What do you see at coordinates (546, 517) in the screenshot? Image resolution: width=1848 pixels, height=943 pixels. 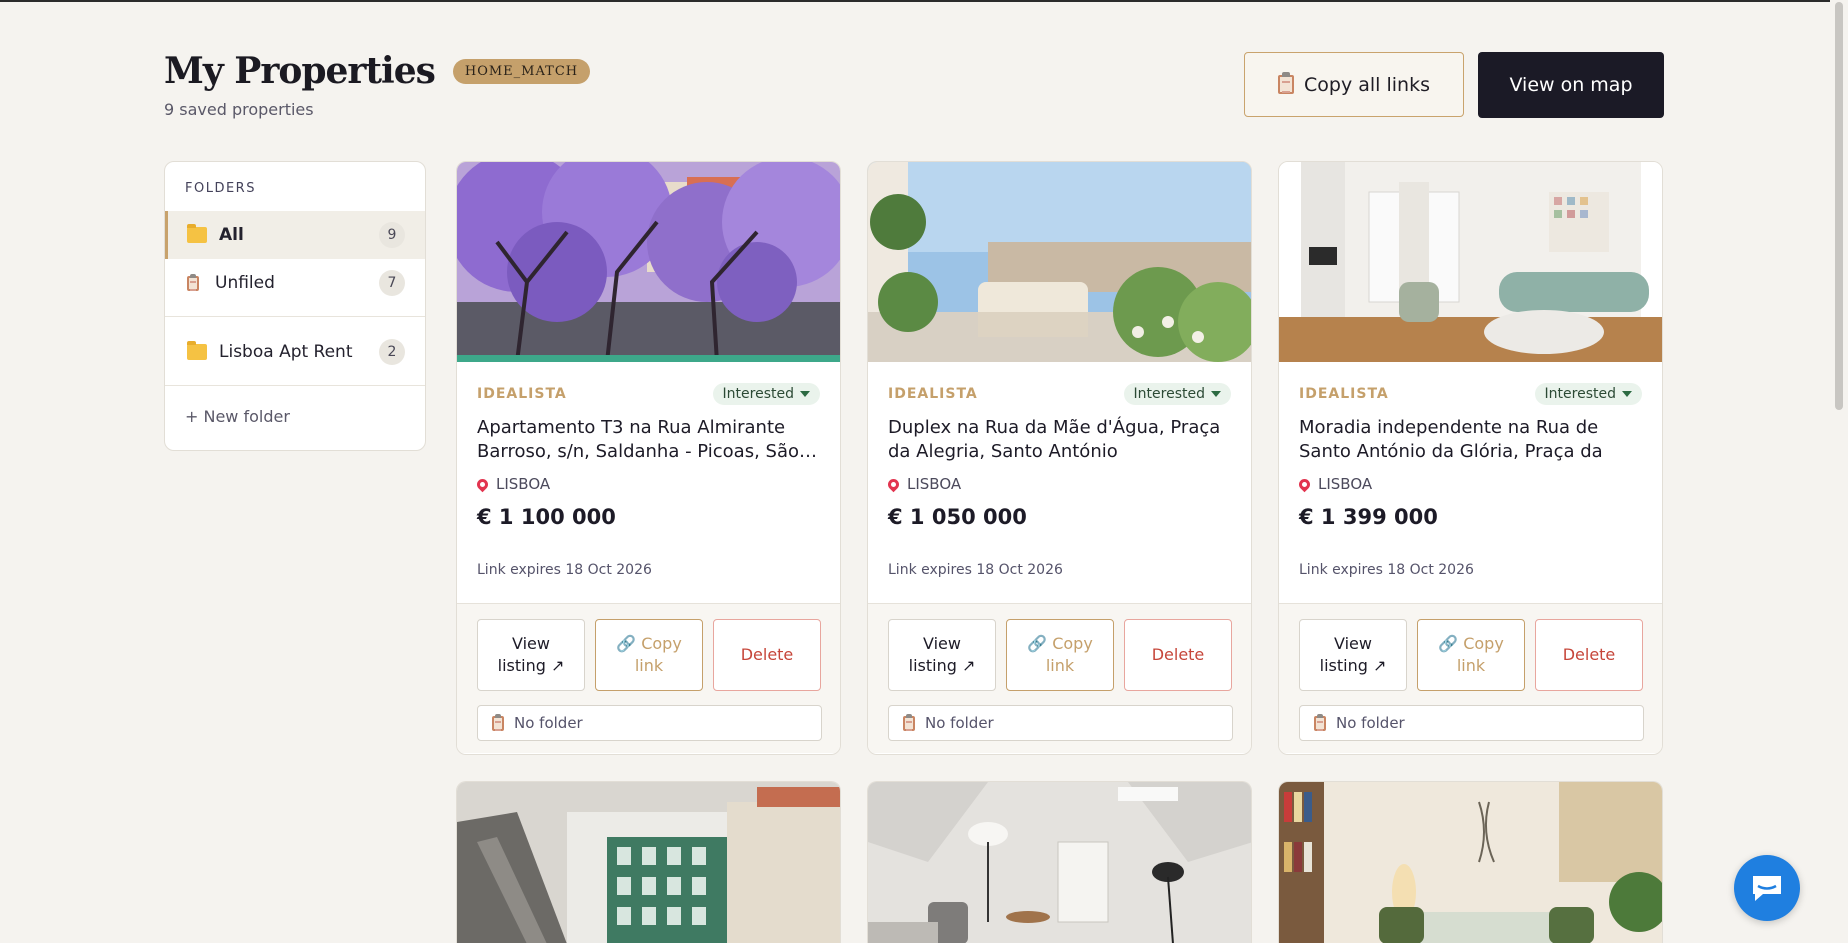 I see `price: € 1 100 000` at bounding box center [546, 517].